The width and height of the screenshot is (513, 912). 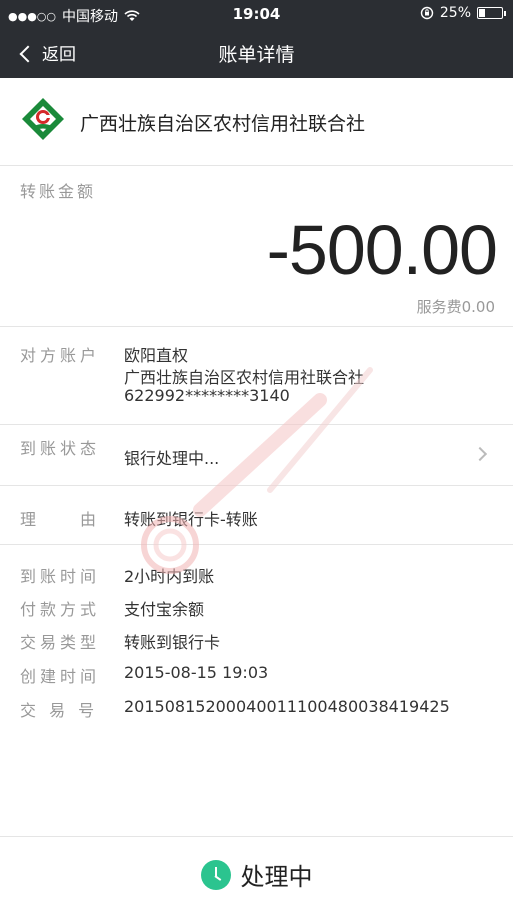 What do you see at coordinates (207, 395) in the screenshot?
I see `counterparty-account: 622992********3140` at bounding box center [207, 395].